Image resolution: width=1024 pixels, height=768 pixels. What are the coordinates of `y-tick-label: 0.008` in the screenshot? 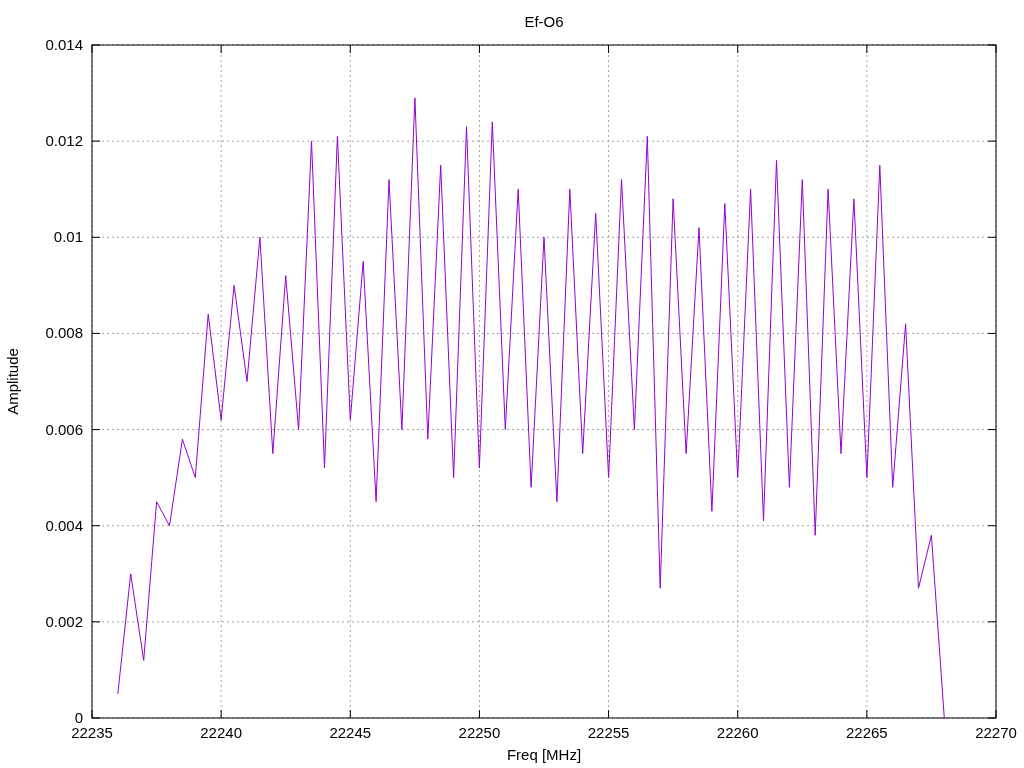 It's located at (64, 333).